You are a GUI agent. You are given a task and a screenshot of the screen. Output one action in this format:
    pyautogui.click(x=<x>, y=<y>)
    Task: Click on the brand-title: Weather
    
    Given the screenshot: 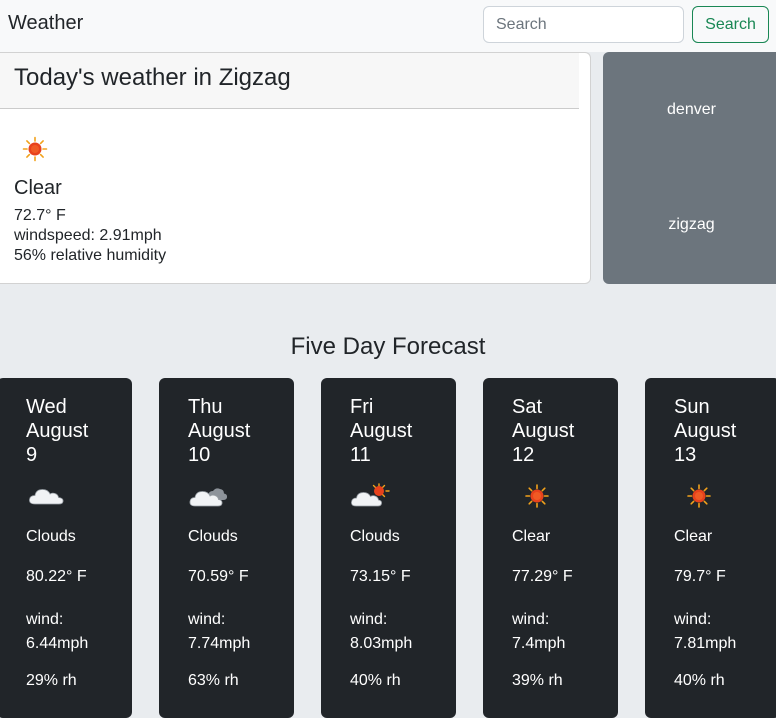 What is the action you would take?
    pyautogui.click(x=45, y=23)
    